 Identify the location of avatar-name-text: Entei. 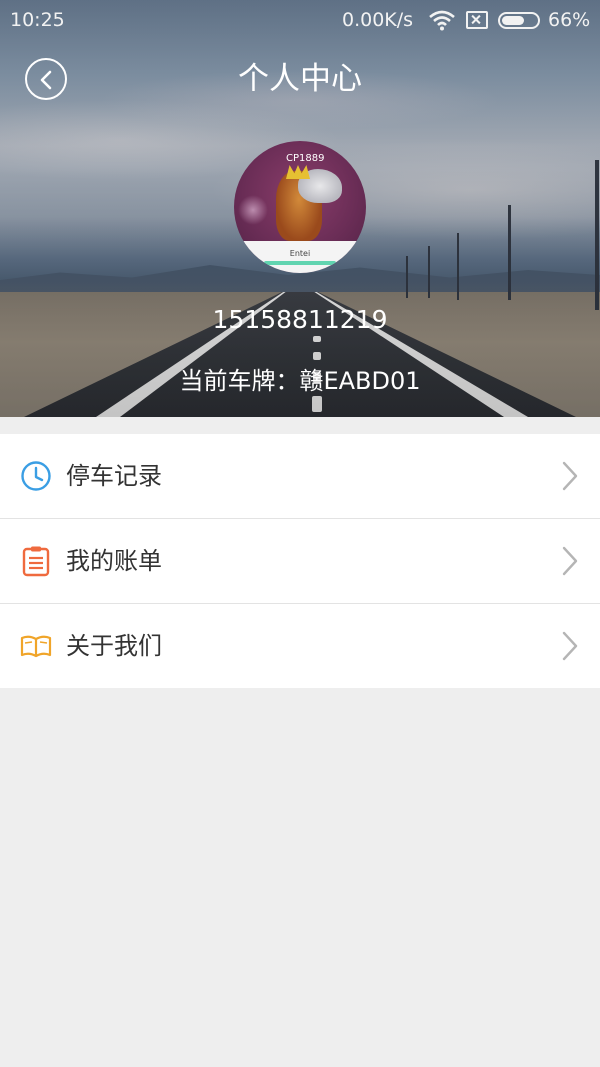
(300, 253).